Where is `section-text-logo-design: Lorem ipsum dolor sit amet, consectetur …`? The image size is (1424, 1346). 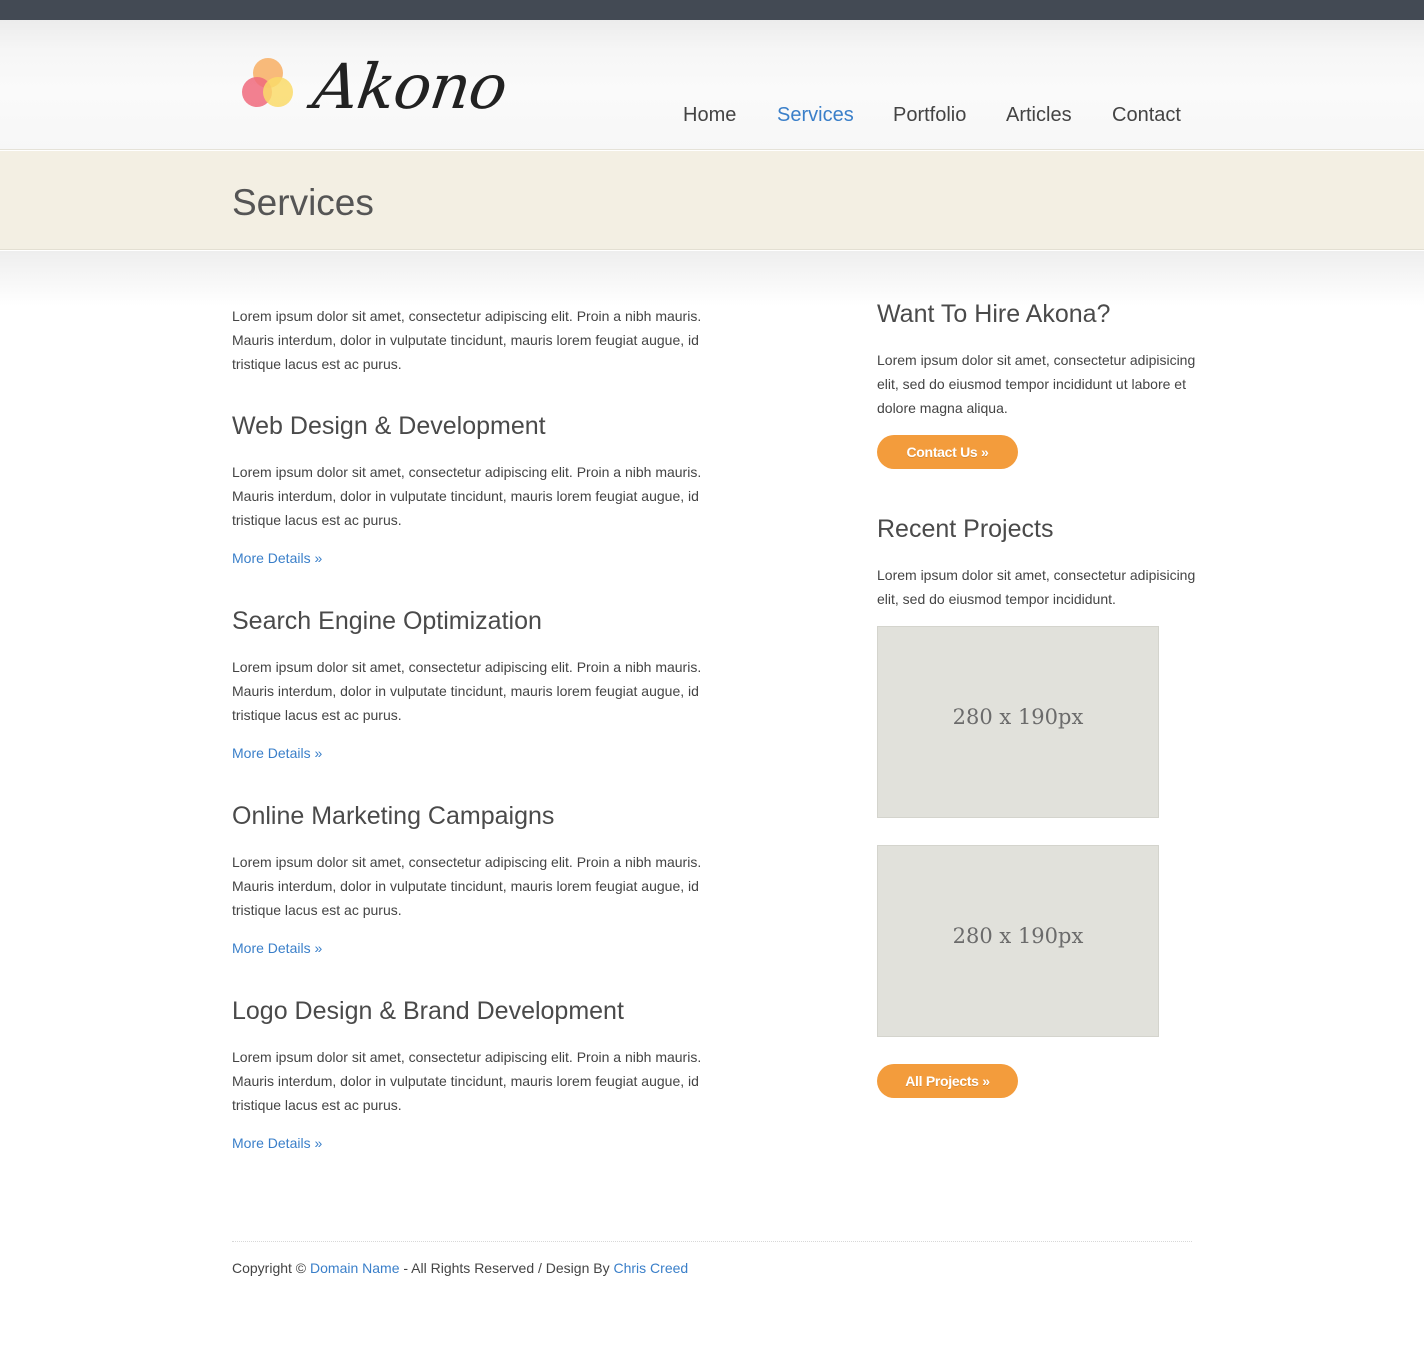
section-text-logo-design: Lorem ipsum dolor sit amet, consectetur … is located at coordinates (467, 1081).